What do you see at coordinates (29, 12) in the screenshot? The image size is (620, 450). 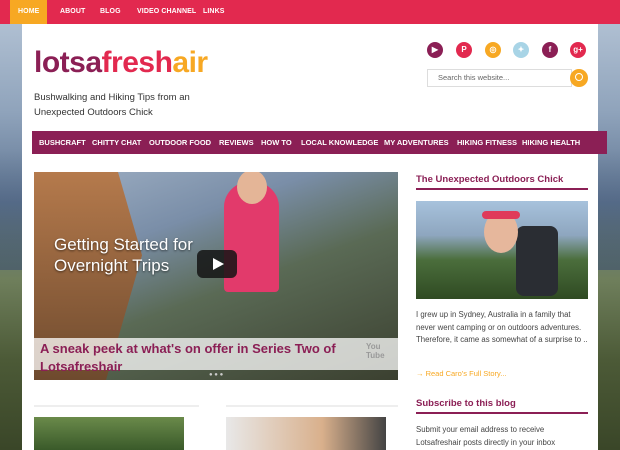 I see `top-nav-home: HOME` at bounding box center [29, 12].